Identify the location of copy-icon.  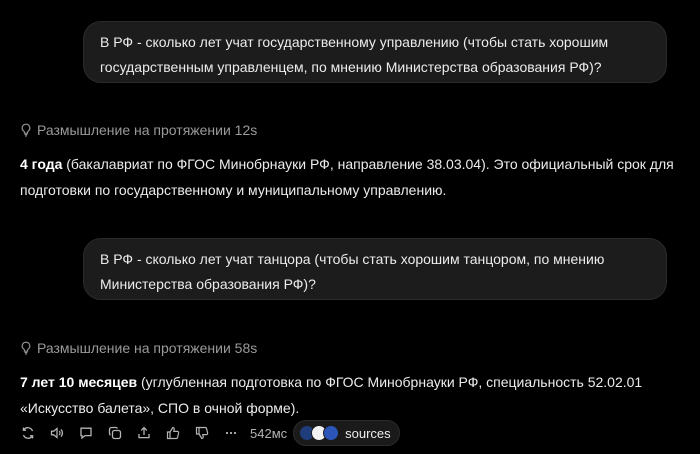
(115, 433).